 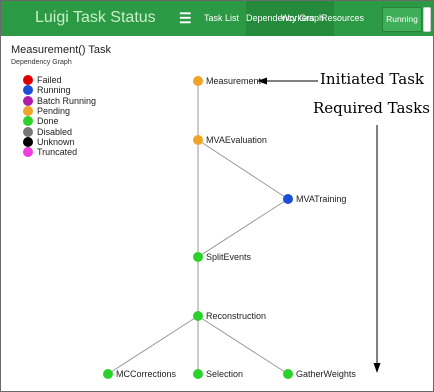 What do you see at coordinates (108, 374) in the screenshot?
I see `node-mccorrections` at bounding box center [108, 374].